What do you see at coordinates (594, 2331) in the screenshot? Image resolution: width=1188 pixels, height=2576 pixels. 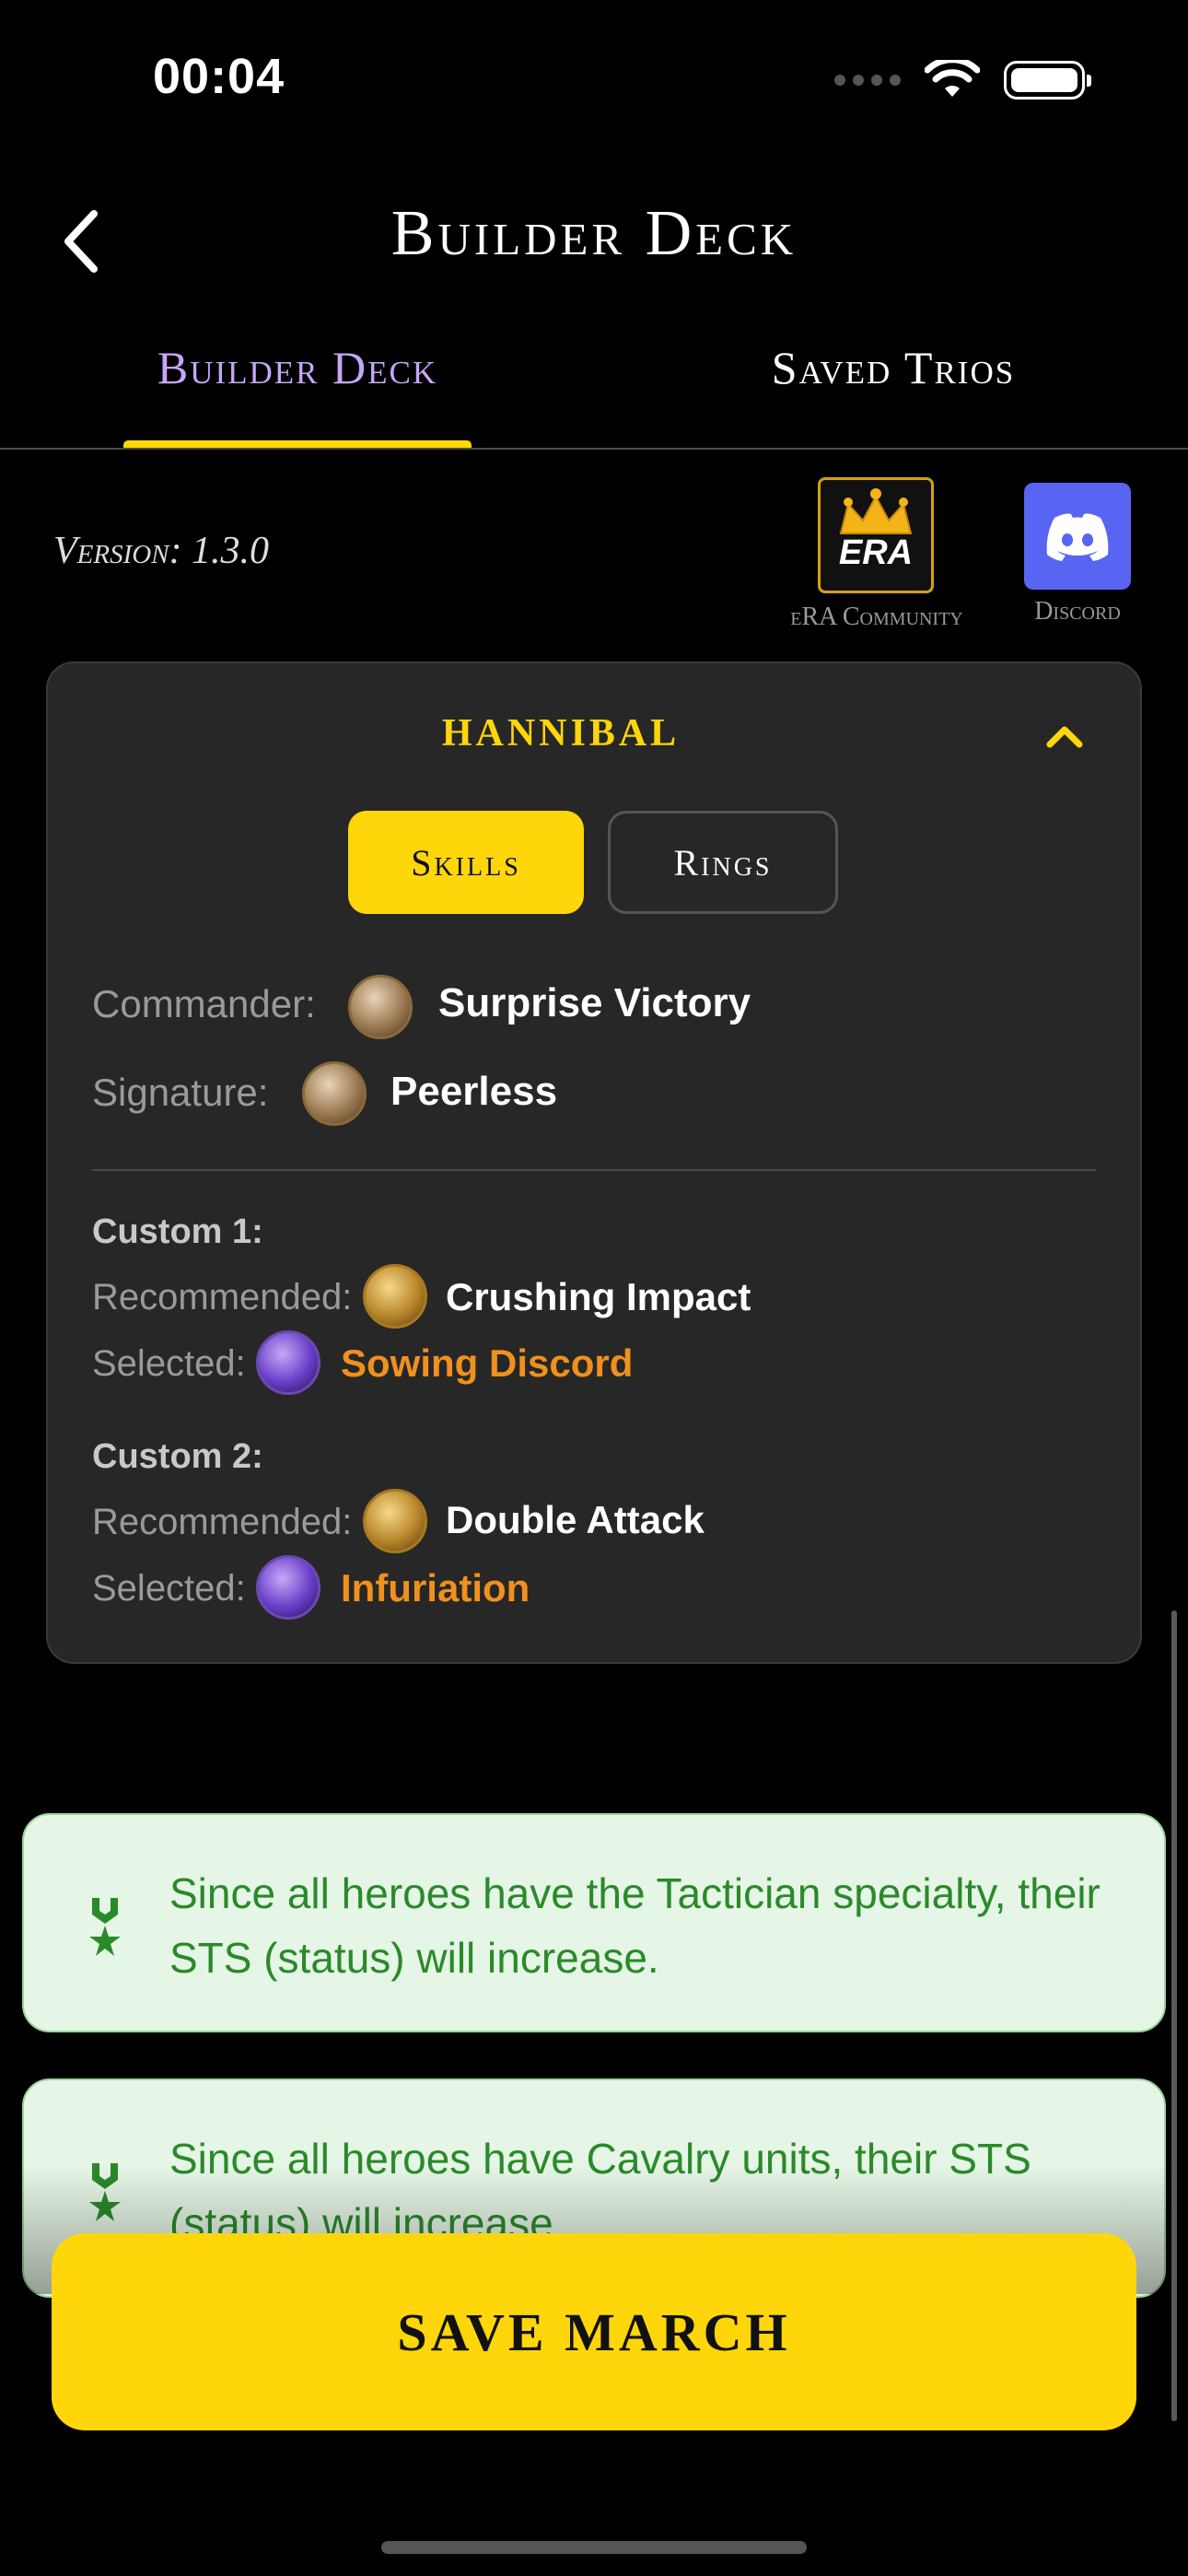 I see `save-march-button: SAVE MARCH` at bounding box center [594, 2331].